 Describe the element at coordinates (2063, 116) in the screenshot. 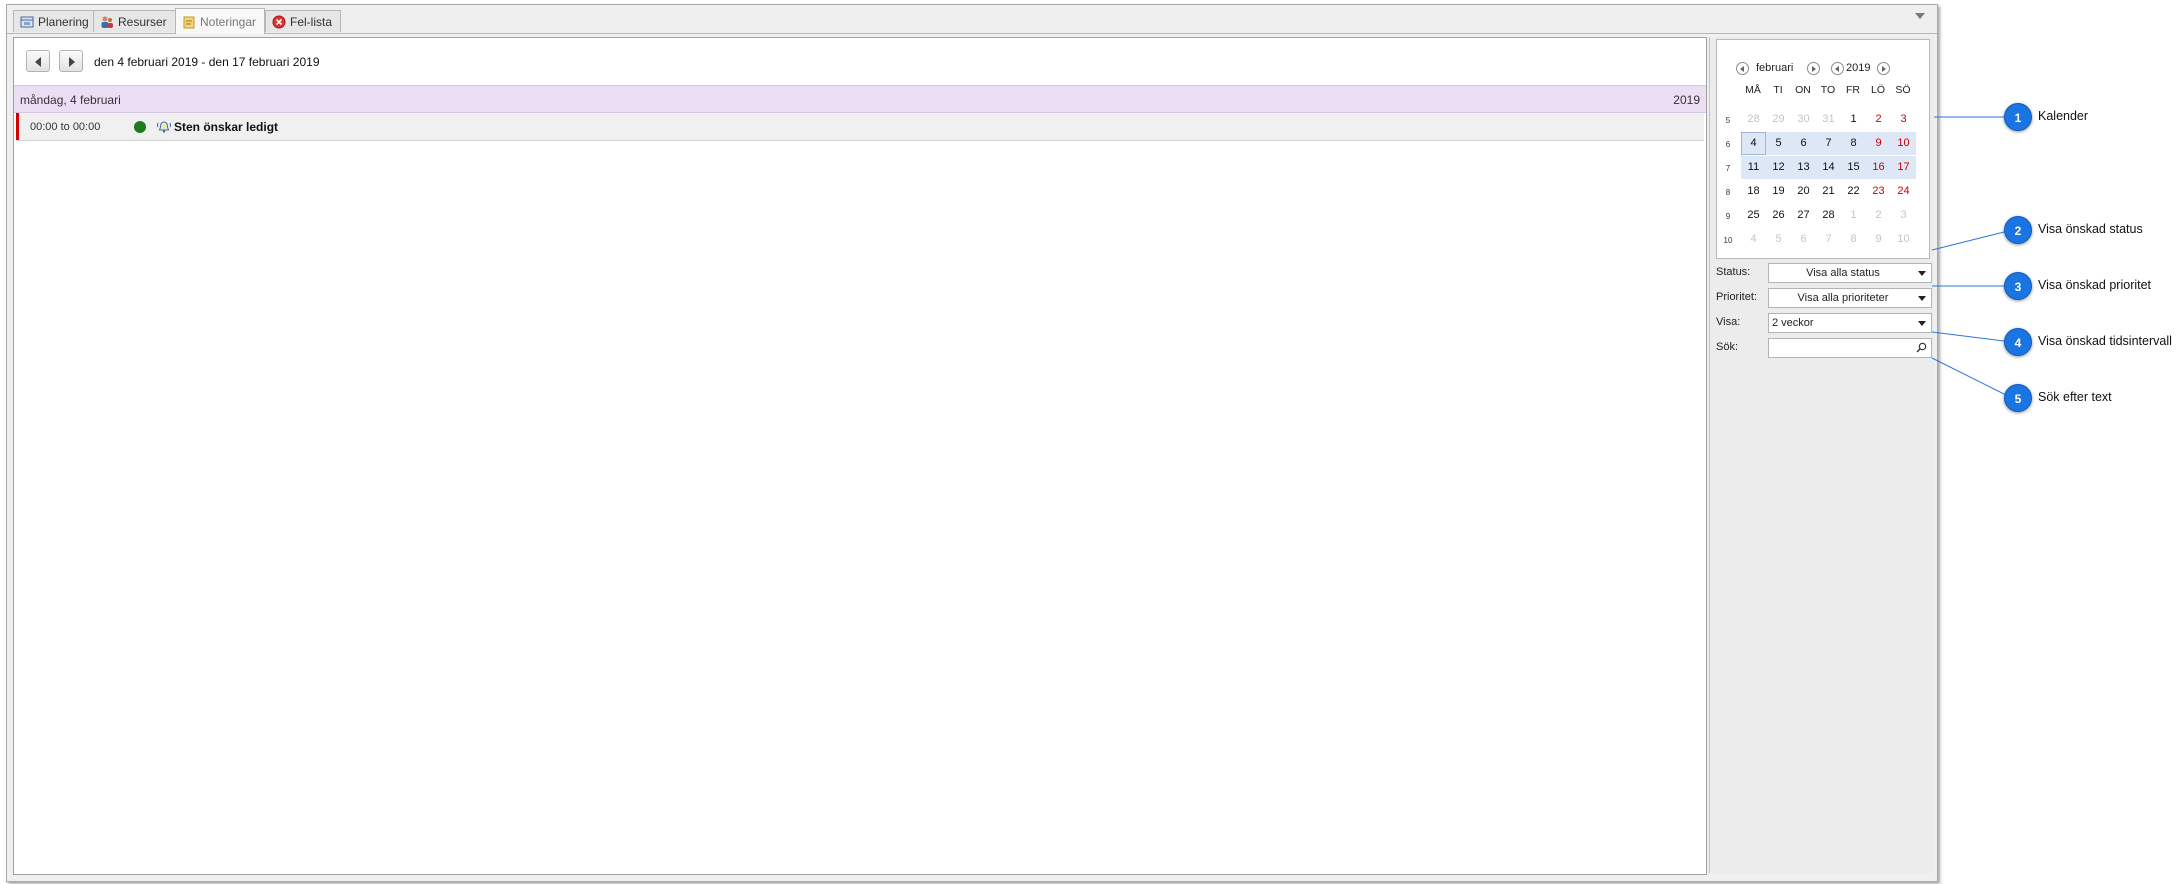

I see `callout-label: Kalender` at that location.